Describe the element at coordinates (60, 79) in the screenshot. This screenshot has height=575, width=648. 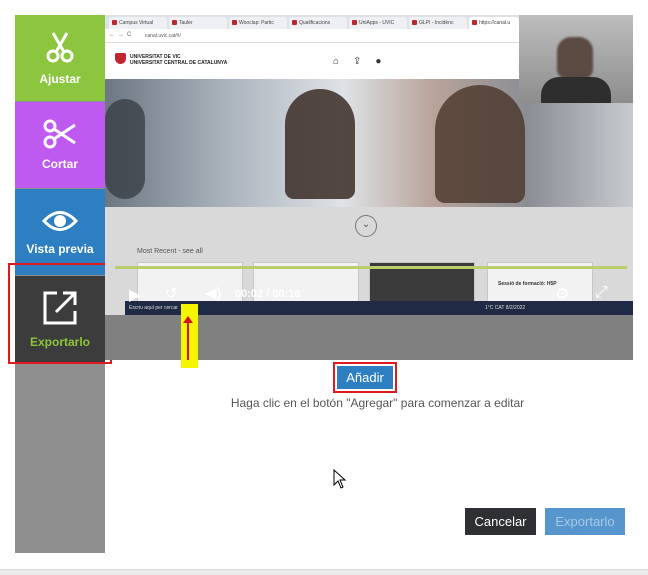
I see `sidebar-item-label: Ajustar` at that location.